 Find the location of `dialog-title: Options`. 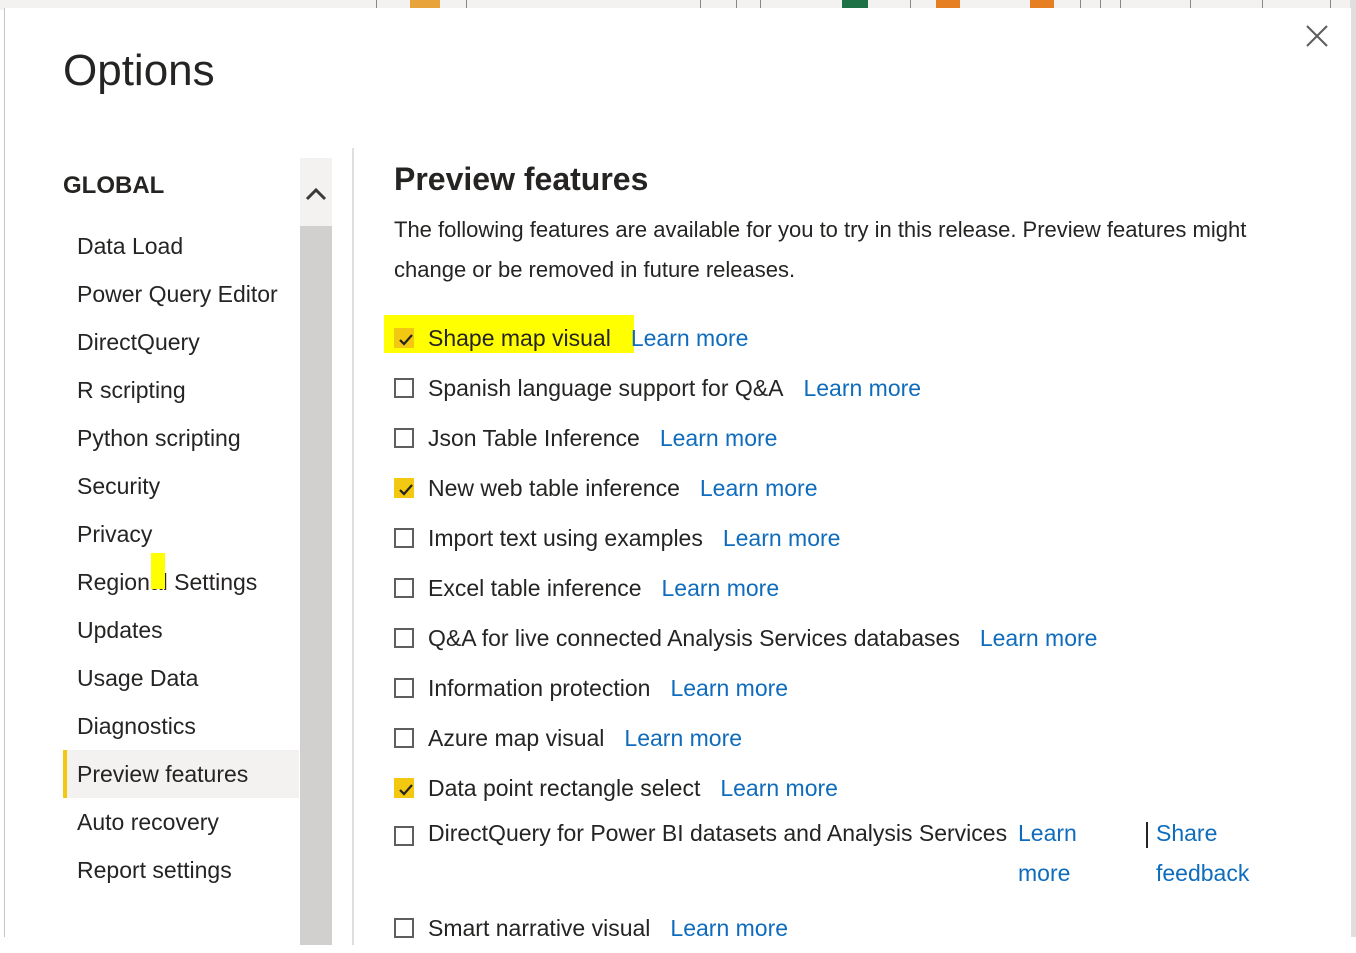

dialog-title: Options is located at coordinates (139, 70).